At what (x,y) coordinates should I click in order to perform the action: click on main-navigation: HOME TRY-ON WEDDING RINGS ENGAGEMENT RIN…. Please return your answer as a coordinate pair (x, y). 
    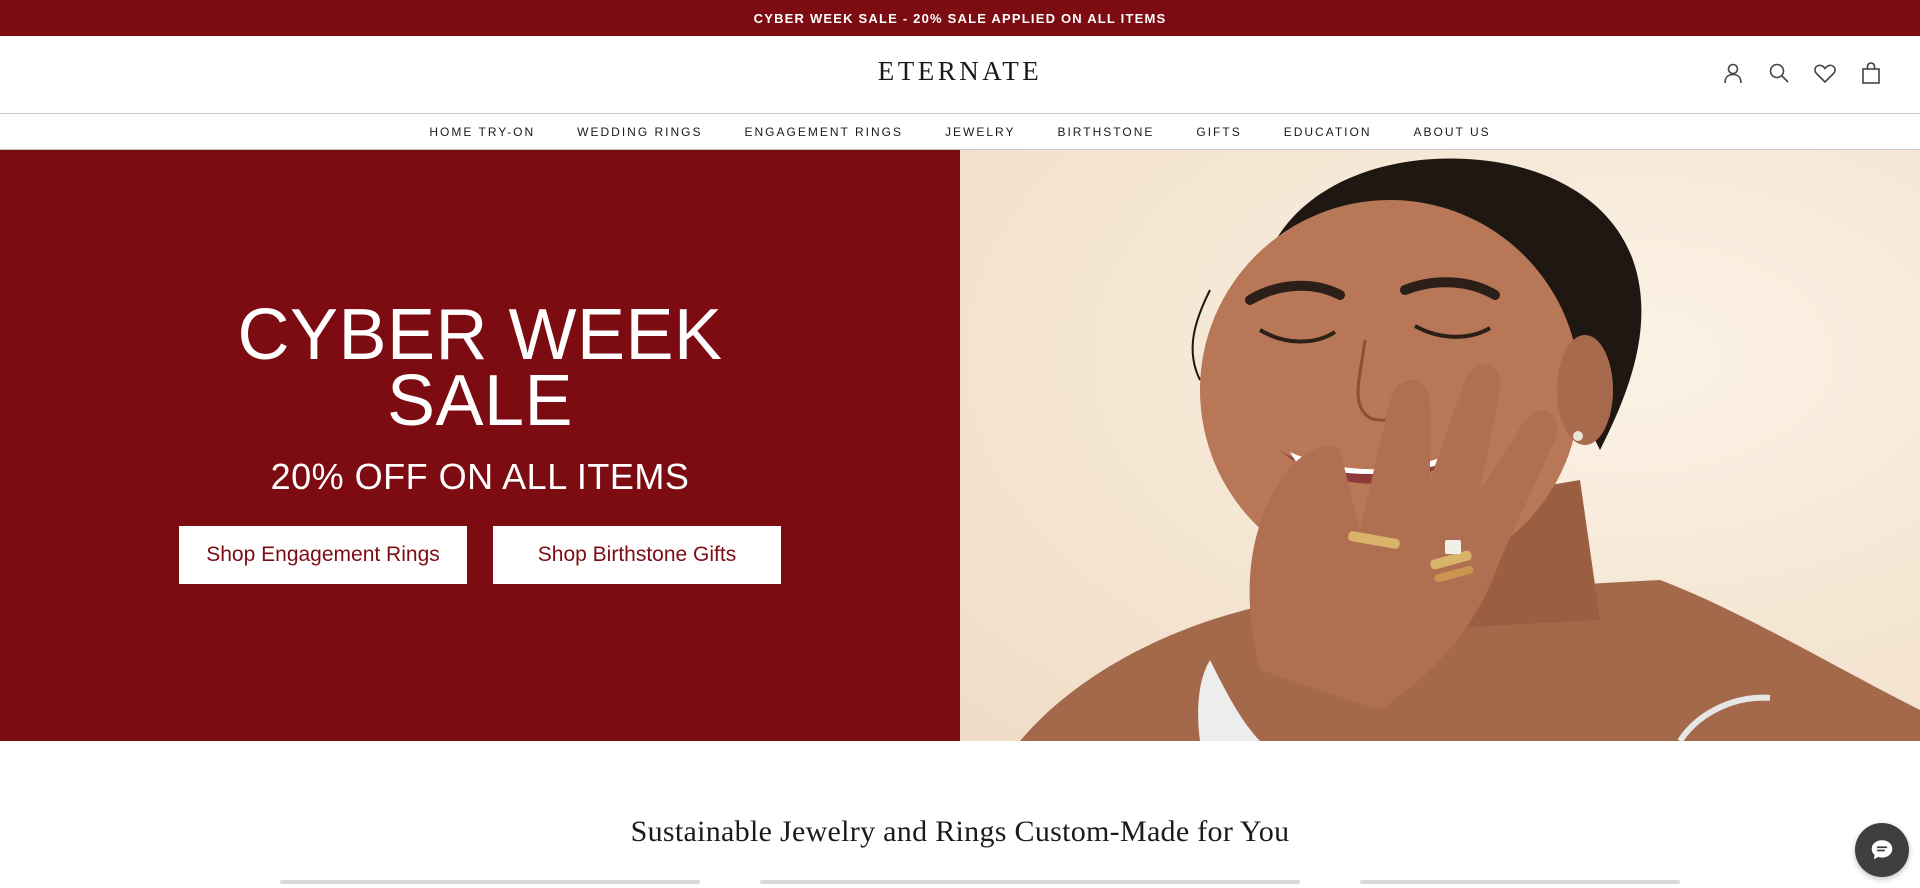
    Looking at the image, I should click on (960, 132).